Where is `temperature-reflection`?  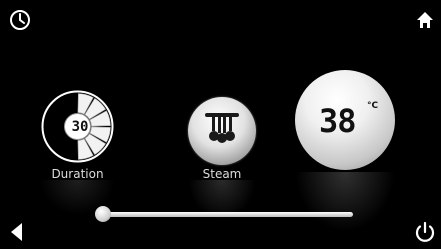
temperature-reflection is located at coordinates (345, 202).